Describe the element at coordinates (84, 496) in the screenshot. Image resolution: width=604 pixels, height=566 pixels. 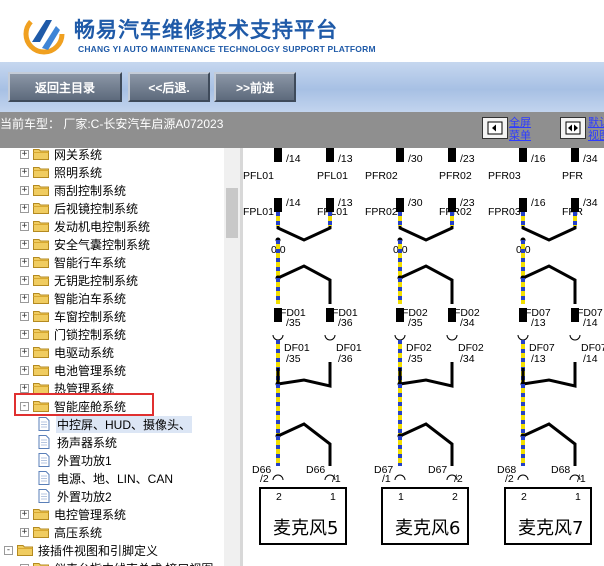
I see `tree-item-label: 外置功放2` at that location.